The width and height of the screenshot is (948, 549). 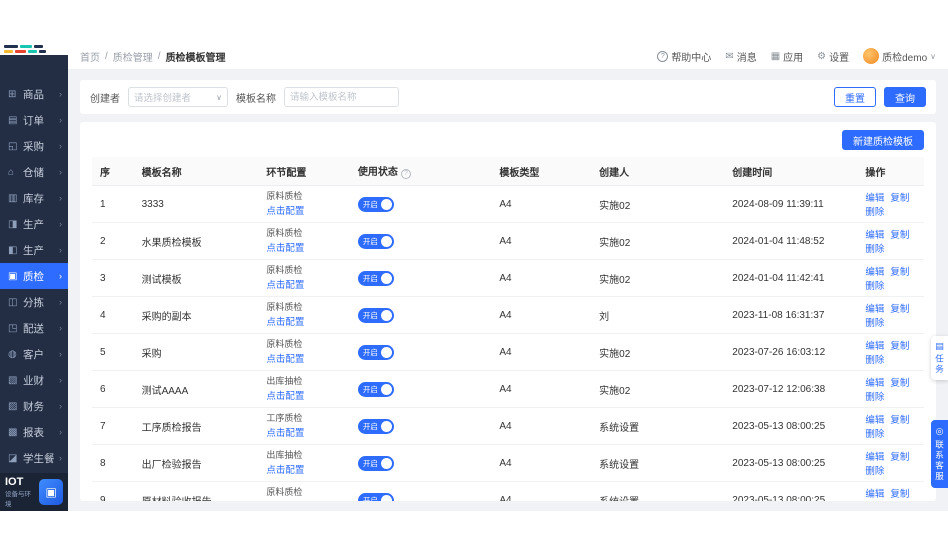 I want to click on contact-support-float-button: ◎ 联系客服, so click(x=939, y=454).